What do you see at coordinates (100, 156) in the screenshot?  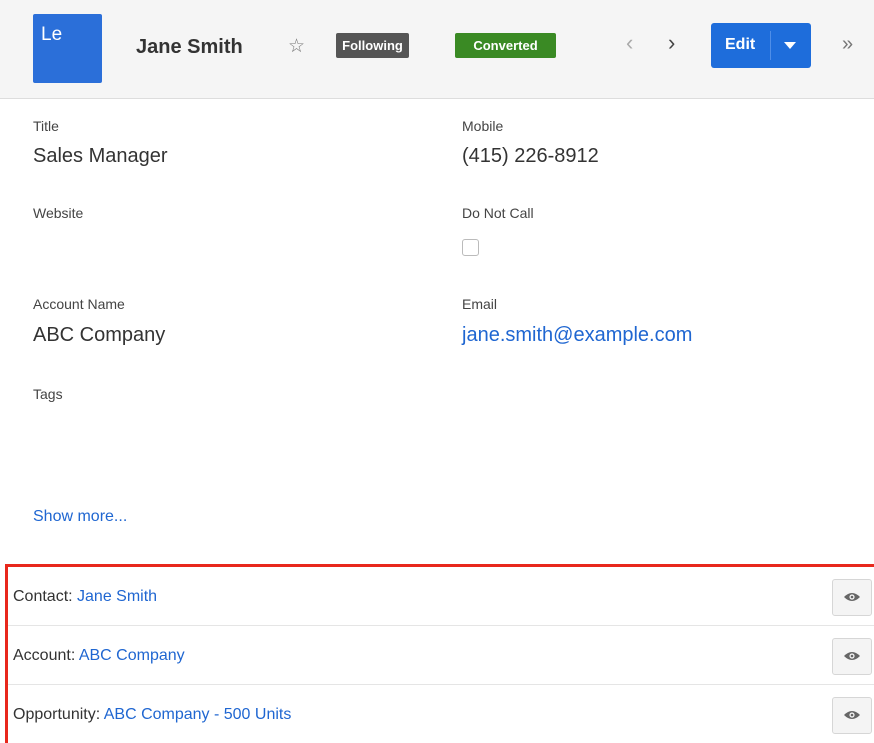 I see `title-value: Sales Manager` at bounding box center [100, 156].